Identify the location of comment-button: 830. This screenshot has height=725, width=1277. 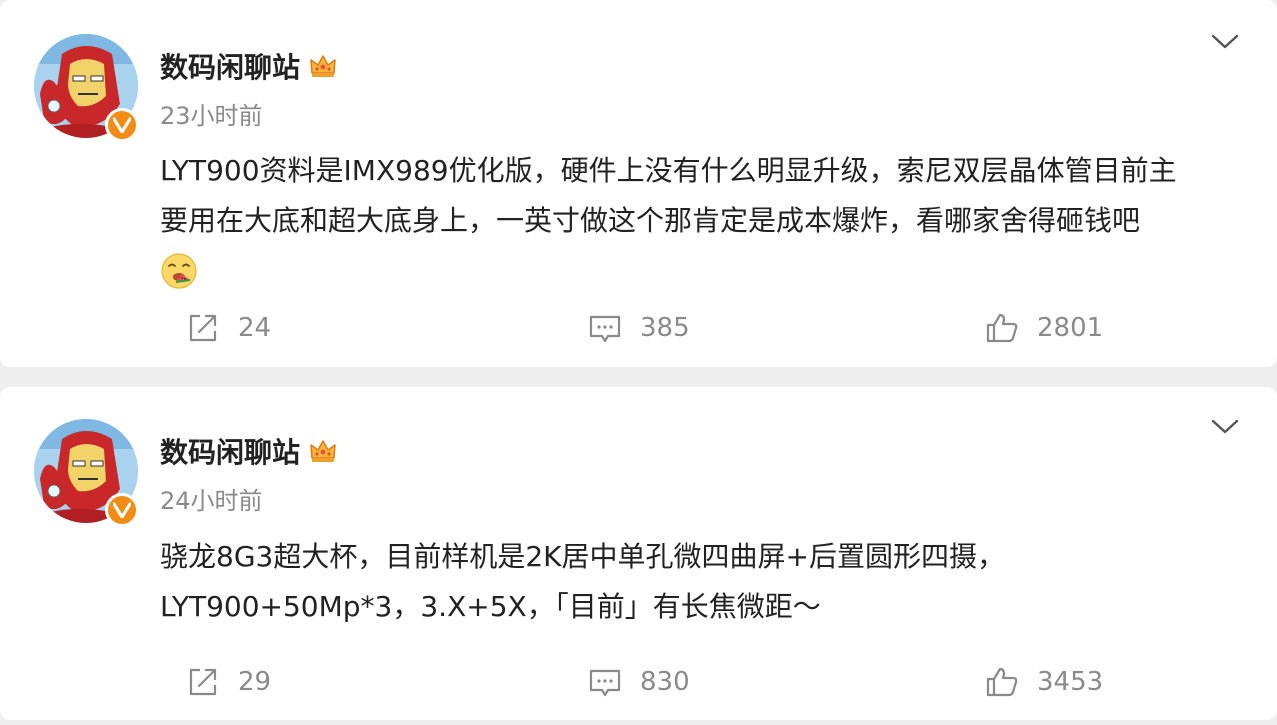
(639, 682).